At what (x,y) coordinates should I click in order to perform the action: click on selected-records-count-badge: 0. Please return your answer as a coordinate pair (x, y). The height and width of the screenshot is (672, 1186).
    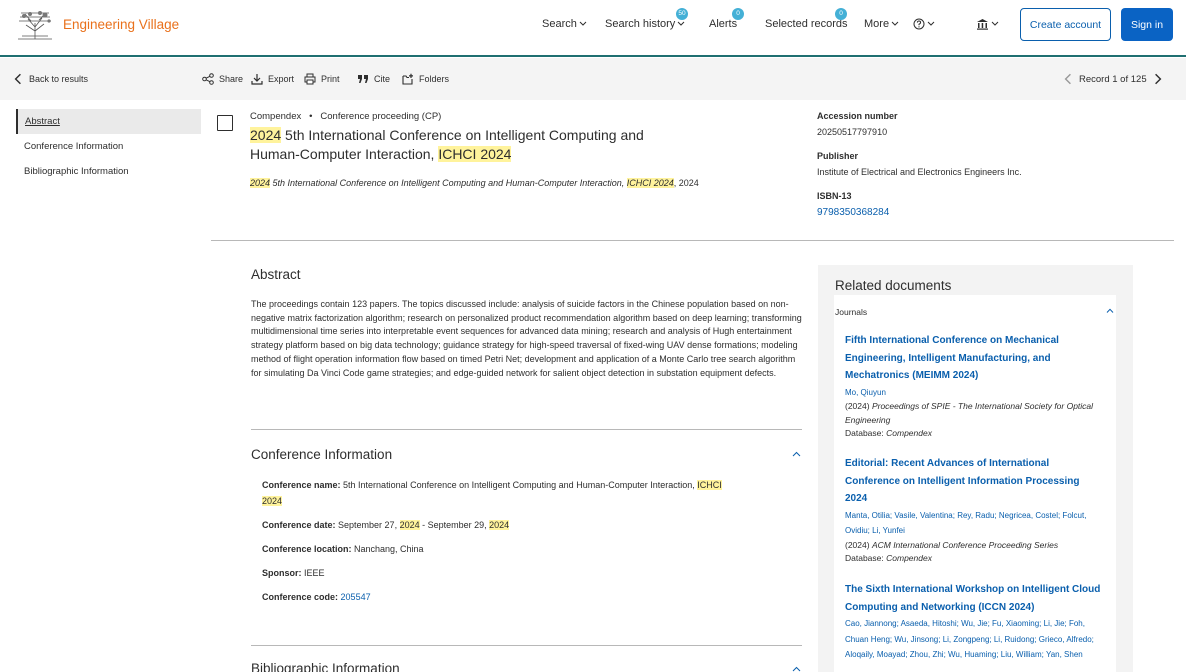
    Looking at the image, I should click on (841, 14).